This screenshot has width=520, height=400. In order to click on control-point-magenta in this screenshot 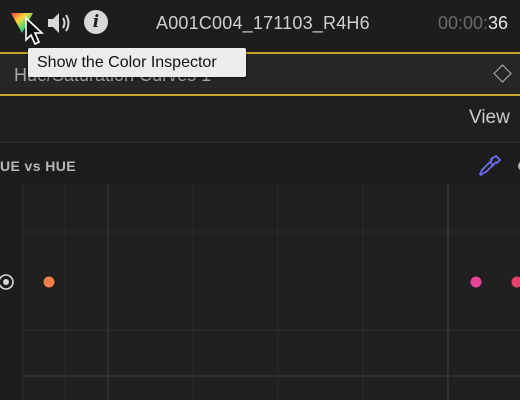, I will do `click(476, 282)`.